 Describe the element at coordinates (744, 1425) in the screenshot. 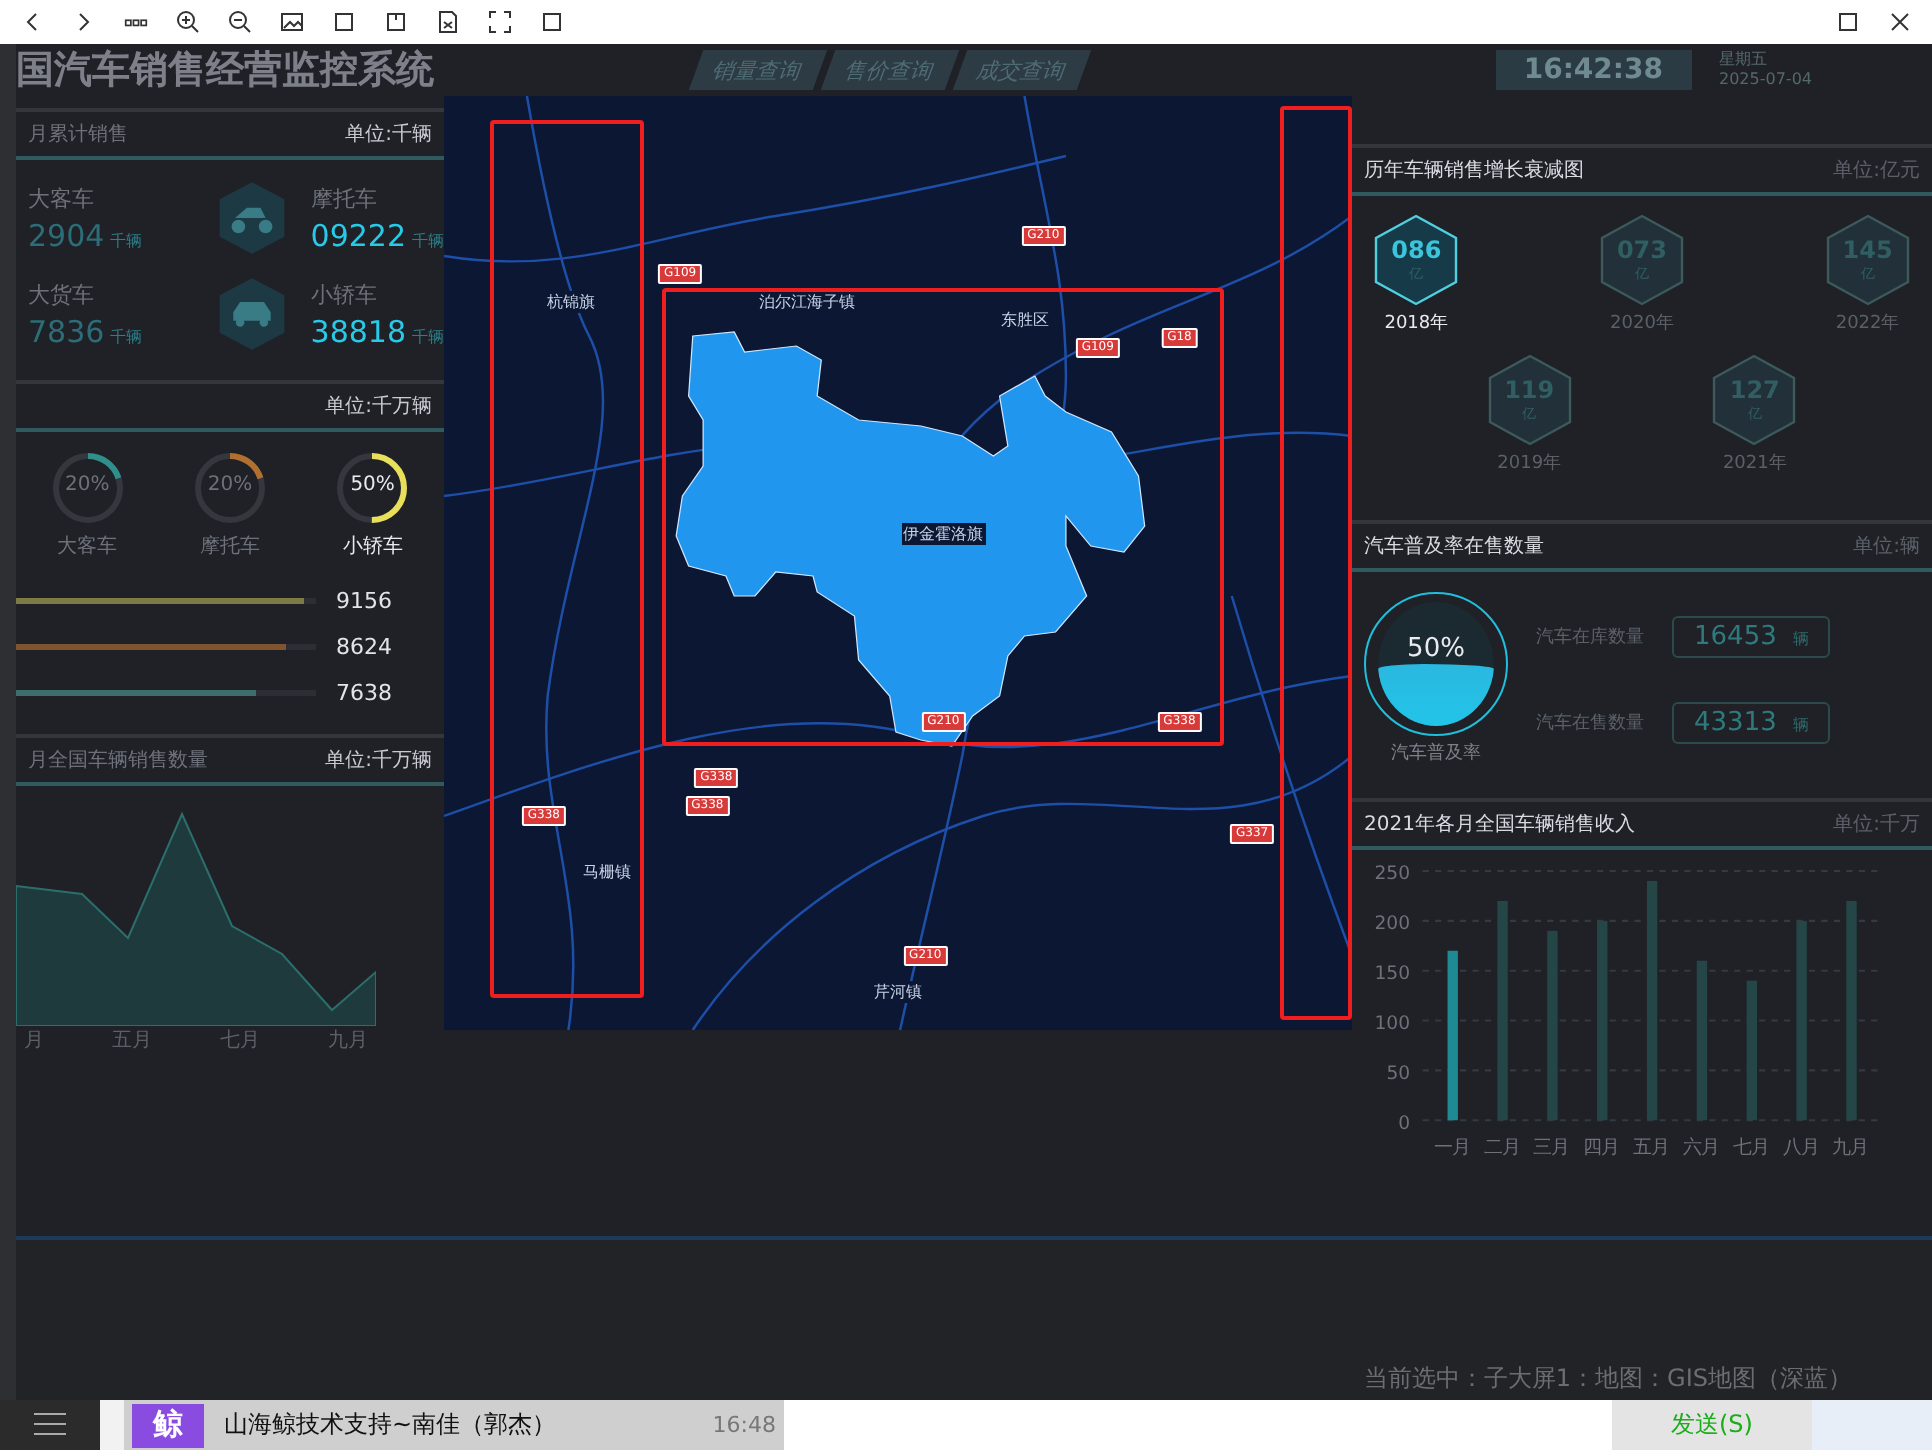

I see `chat-time: 16:48` at that location.